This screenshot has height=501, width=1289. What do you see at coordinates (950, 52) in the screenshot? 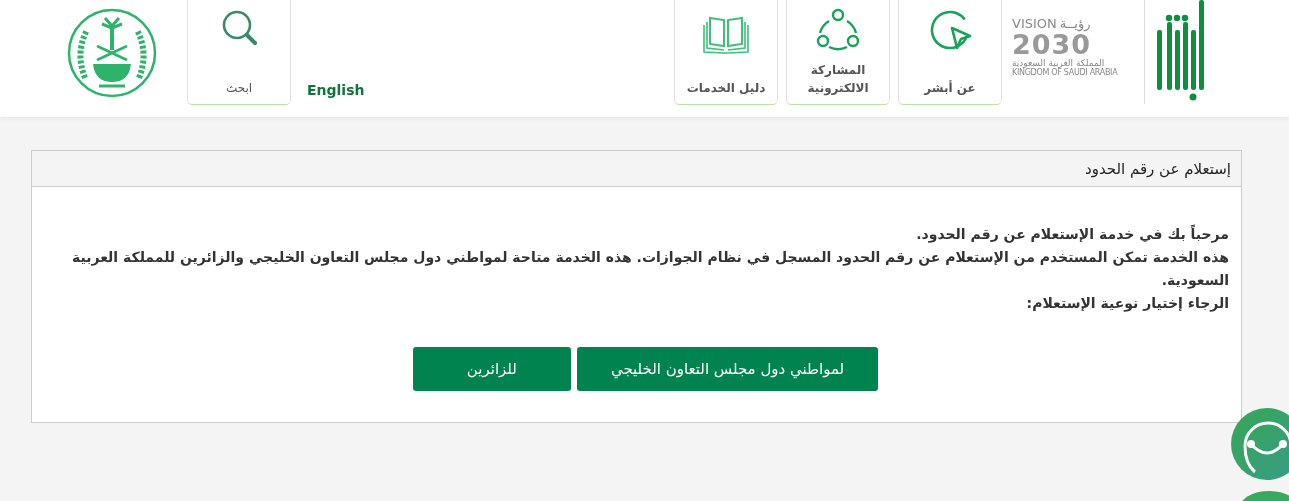
I see `nav-tile: عن أبشر` at bounding box center [950, 52].